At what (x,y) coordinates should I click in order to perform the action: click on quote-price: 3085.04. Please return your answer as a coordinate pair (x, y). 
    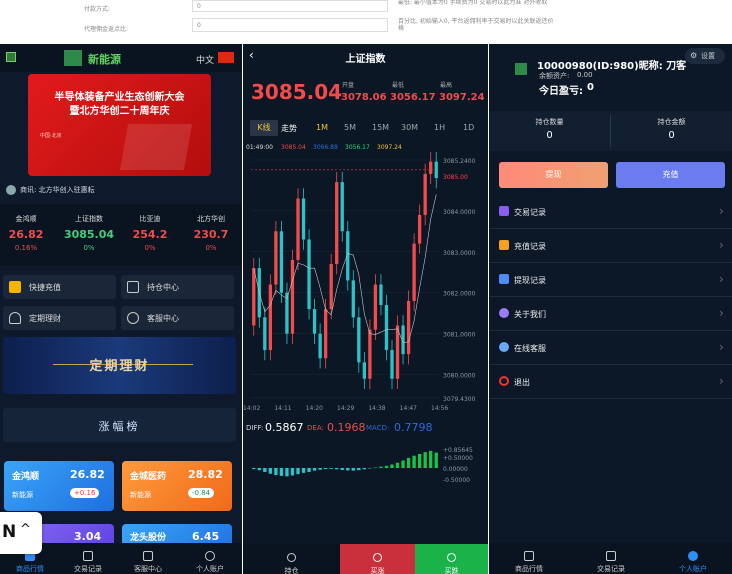
    Looking at the image, I should click on (89, 234).